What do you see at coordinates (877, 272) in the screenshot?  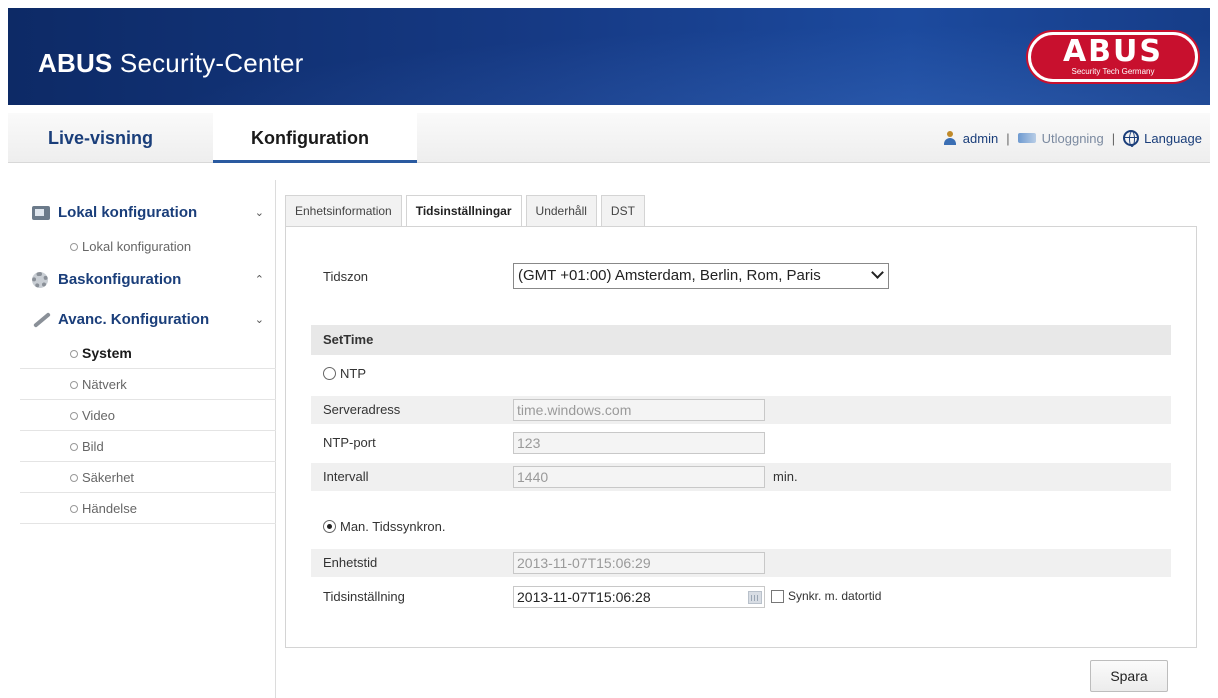 I see `chevron-down-icon` at bounding box center [877, 272].